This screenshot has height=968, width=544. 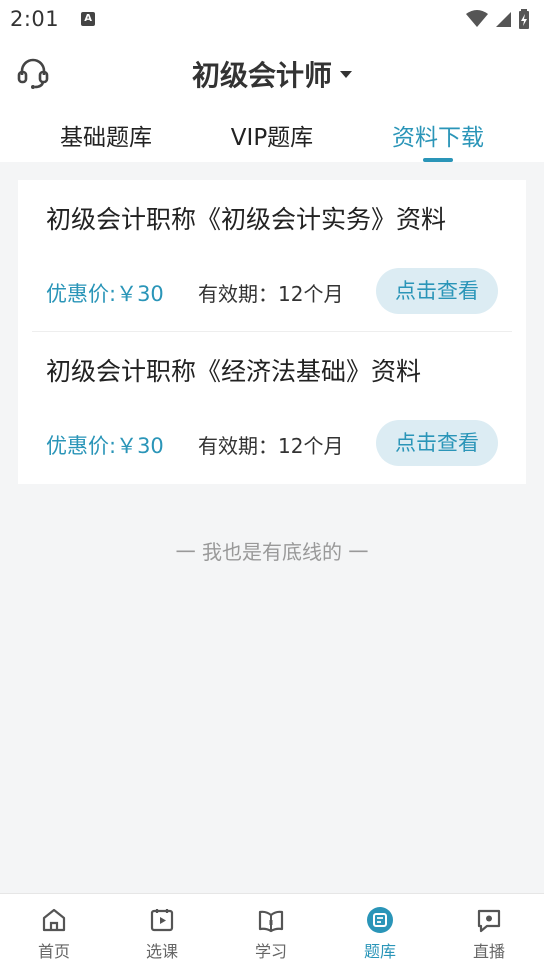 What do you see at coordinates (271, 921) in the screenshot?
I see `study-book-icon` at bounding box center [271, 921].